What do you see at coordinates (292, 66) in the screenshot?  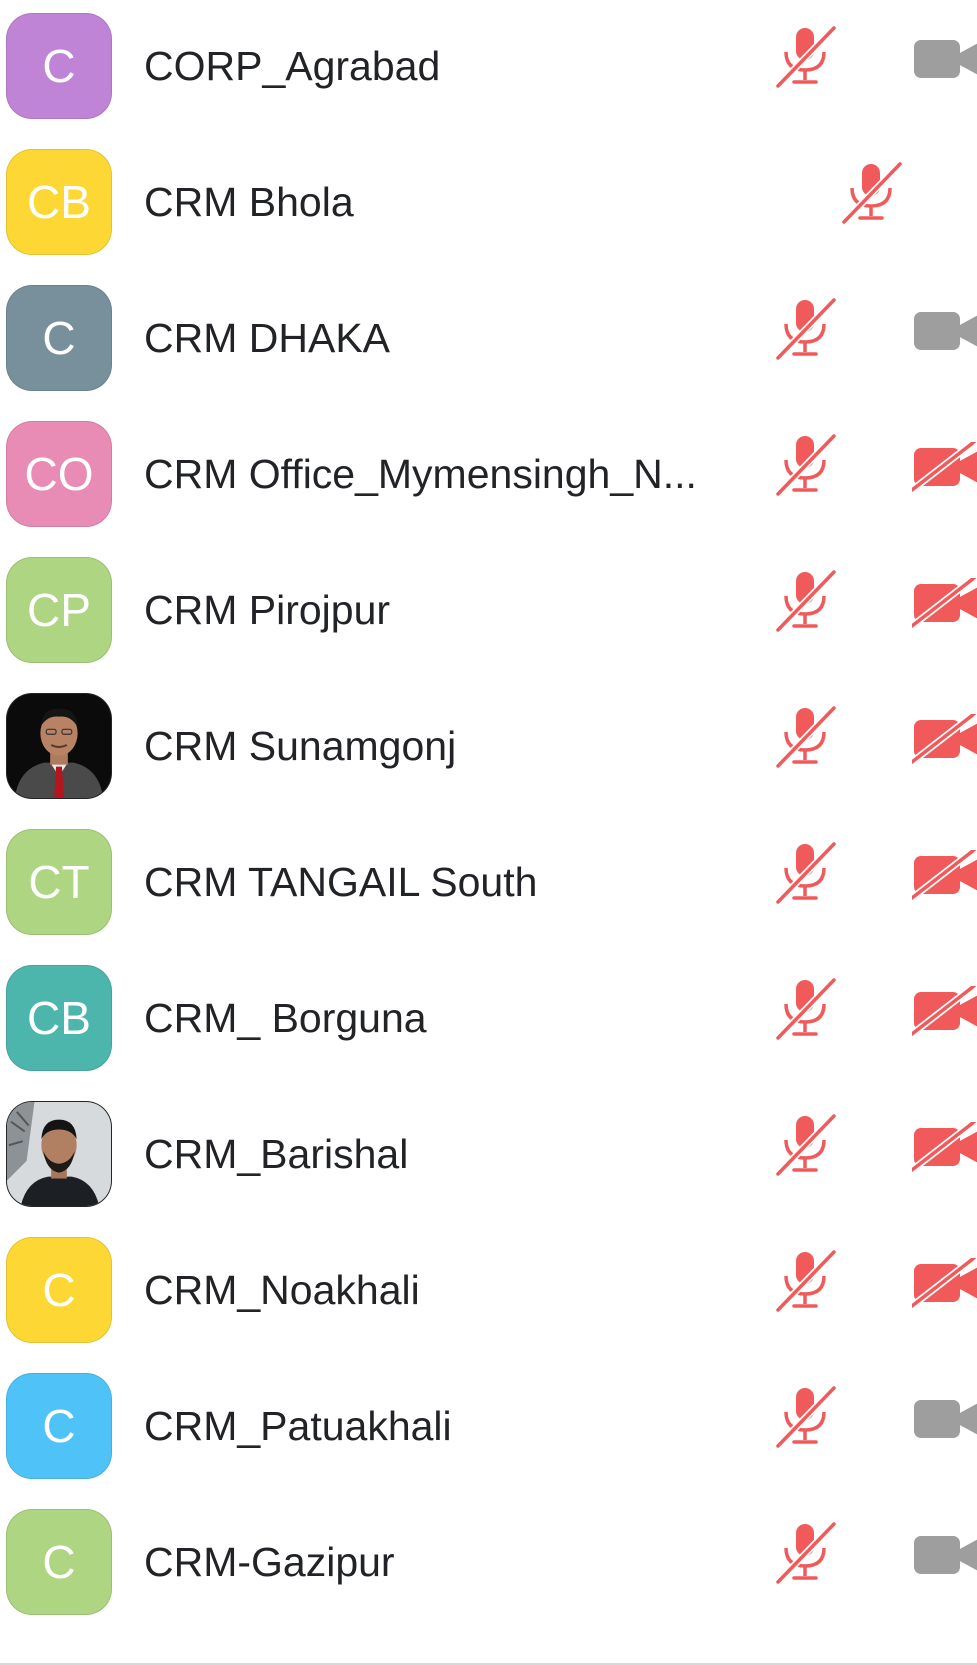 I see `participant-name: CORP_Agrabad` at bounding box center [292, 66].